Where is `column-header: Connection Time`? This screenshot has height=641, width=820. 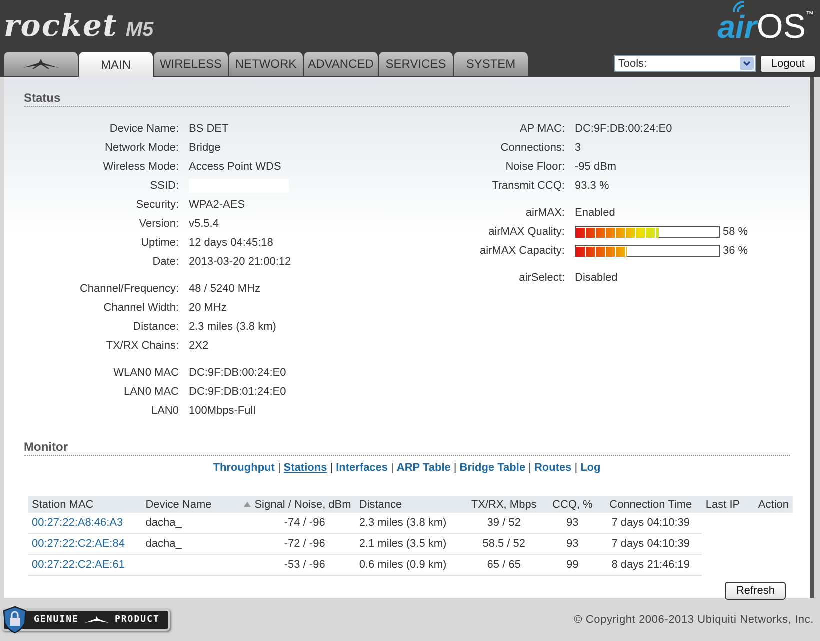 column-header: Connection Time is located at coordinates (651, 504).